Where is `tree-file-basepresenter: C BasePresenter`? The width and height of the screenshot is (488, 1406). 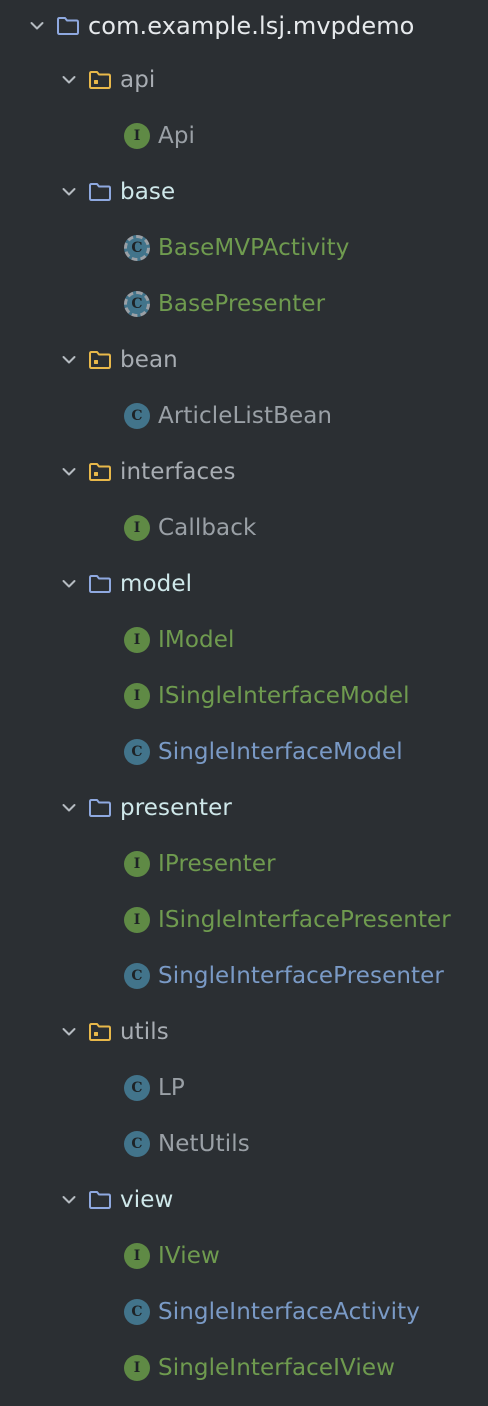
tree-file-basepresenter: C BasePresenter is located at coordinates (244, 304).